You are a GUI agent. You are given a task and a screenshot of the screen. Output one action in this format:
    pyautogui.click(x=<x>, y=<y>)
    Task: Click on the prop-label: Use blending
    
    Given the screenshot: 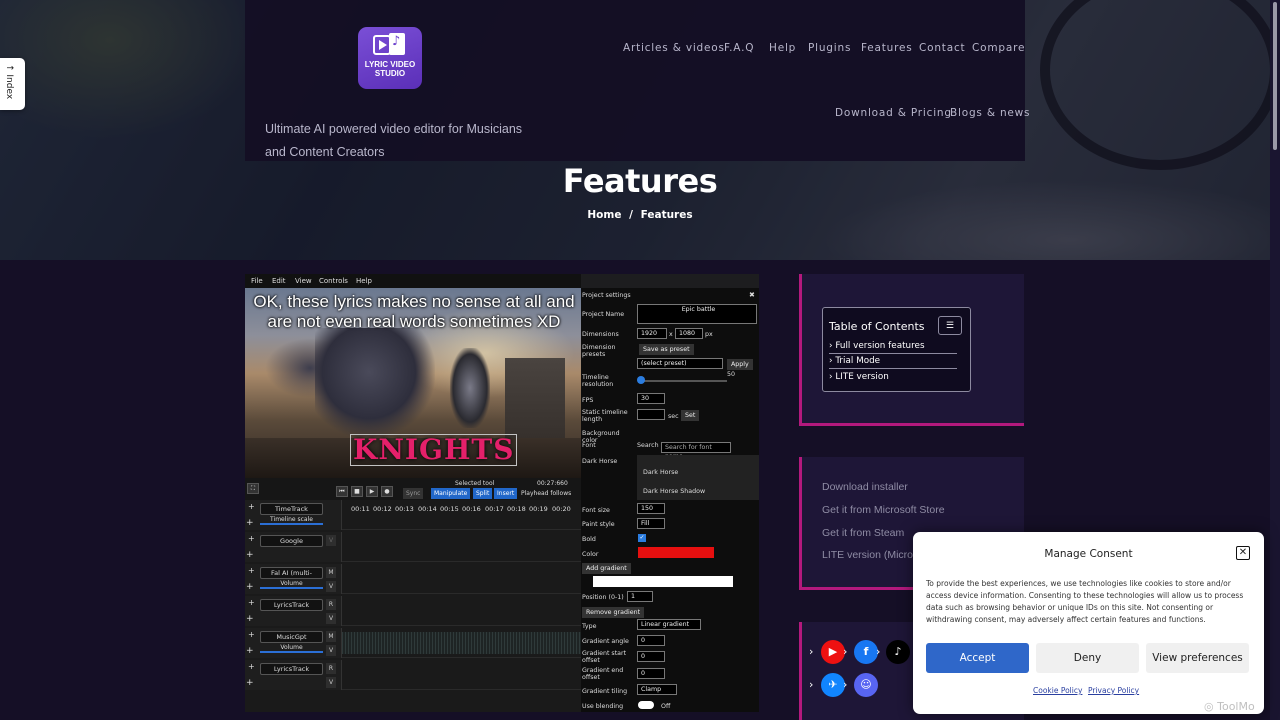 What is the action you would take?
    pyautogui.click(x=603, y=706)
    